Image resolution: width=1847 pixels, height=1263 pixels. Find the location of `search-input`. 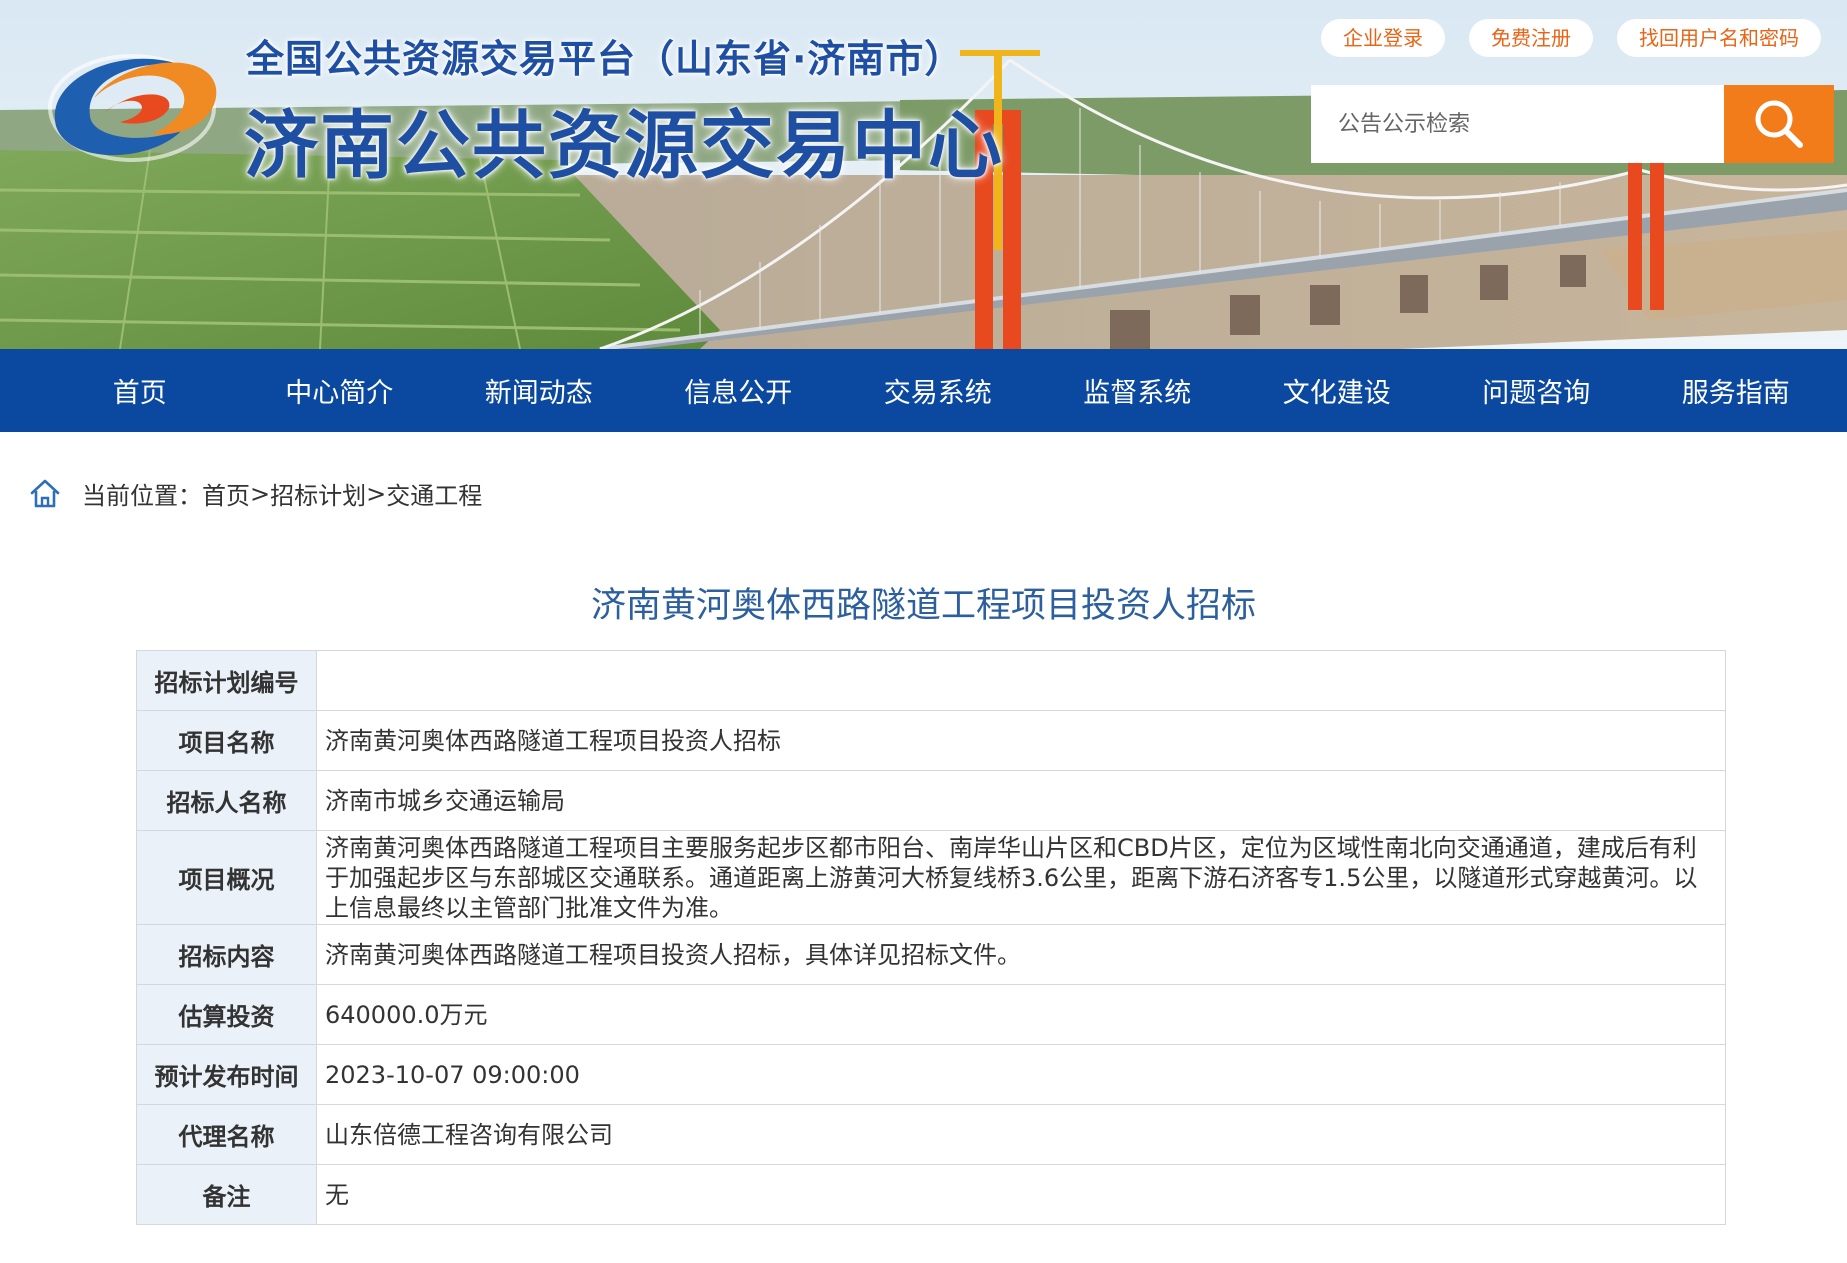

search-input is located at coordinates (1517, 124).